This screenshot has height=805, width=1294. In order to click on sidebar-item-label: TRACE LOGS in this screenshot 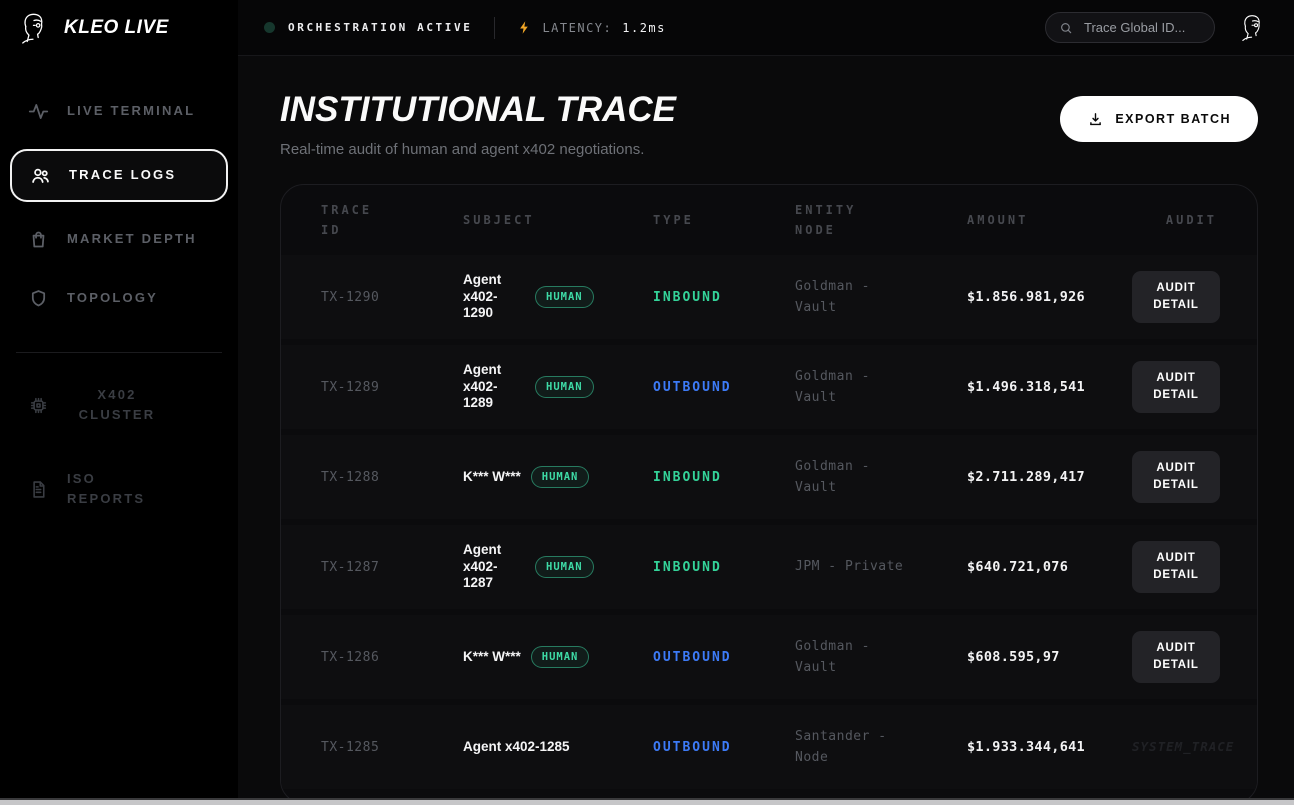, I will do `click(123, 175)`.